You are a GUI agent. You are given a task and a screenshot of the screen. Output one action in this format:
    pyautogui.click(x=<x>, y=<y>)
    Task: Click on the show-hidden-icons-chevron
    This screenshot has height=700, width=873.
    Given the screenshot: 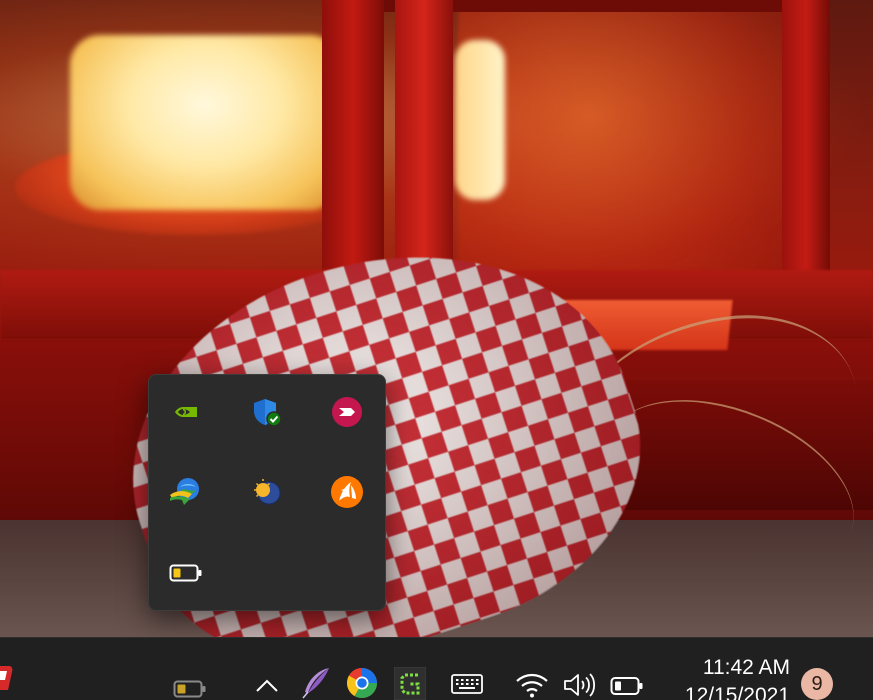 What is the action you would take?
    pyautogui.click(x=267, y=686)
    